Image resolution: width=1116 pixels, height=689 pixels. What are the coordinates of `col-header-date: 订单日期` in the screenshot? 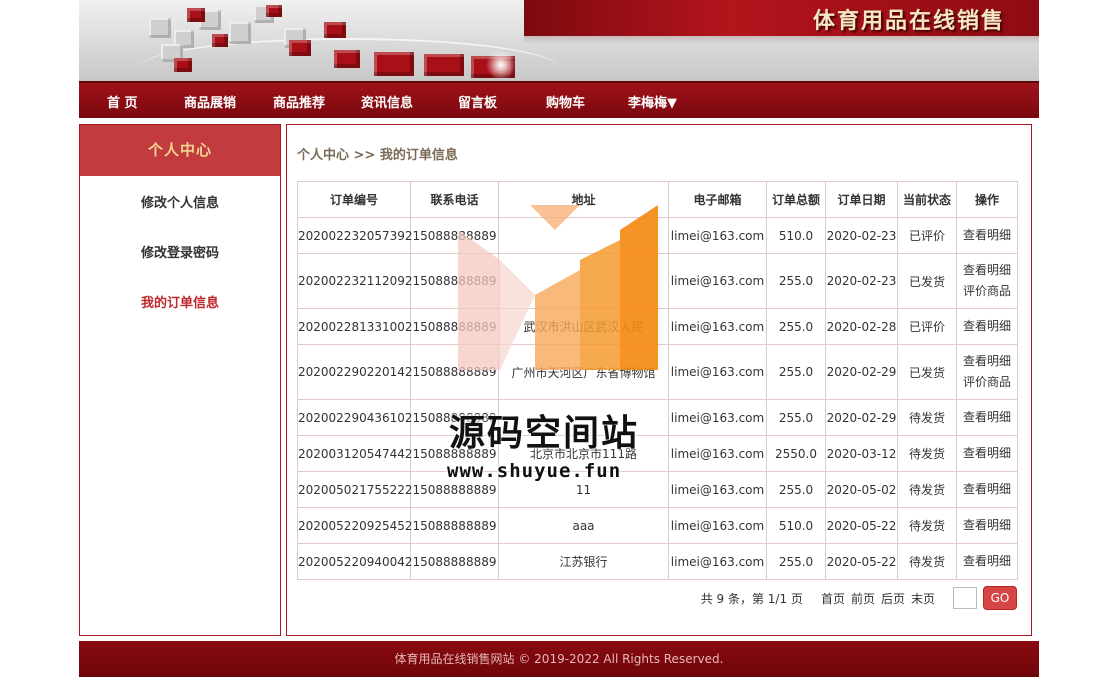 It's located at (861, 199).